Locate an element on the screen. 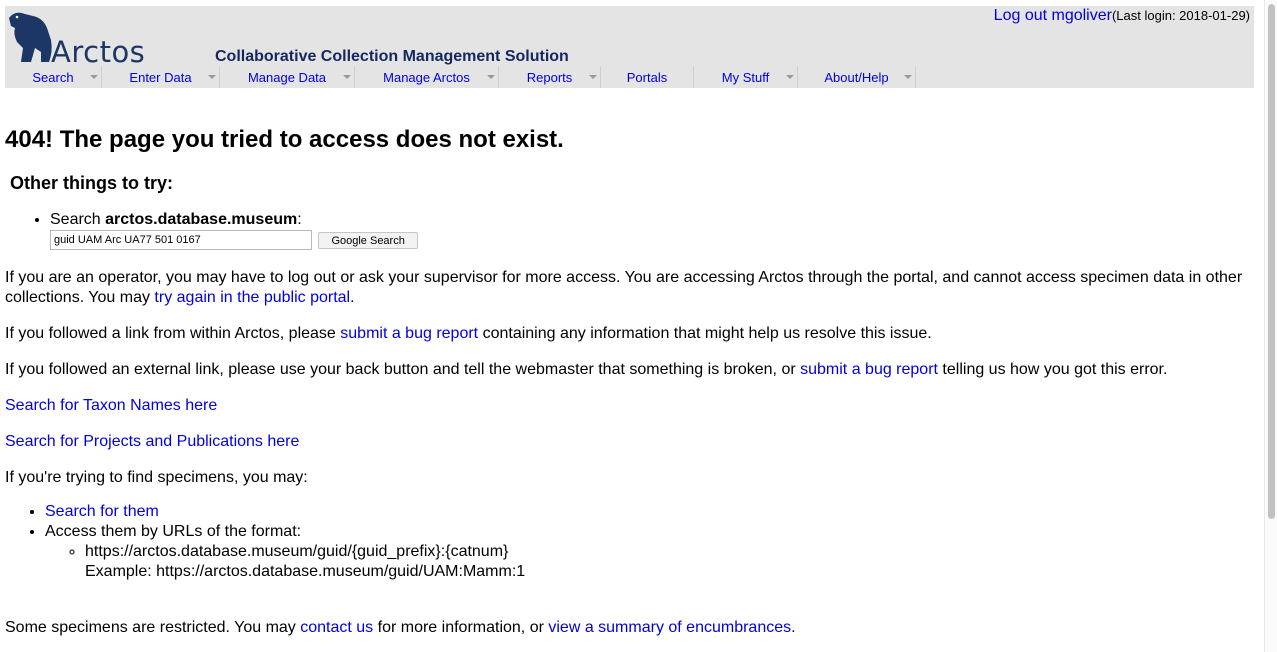  urls-text: Access them by URLs of the format: is located at coordinates (173, 531).